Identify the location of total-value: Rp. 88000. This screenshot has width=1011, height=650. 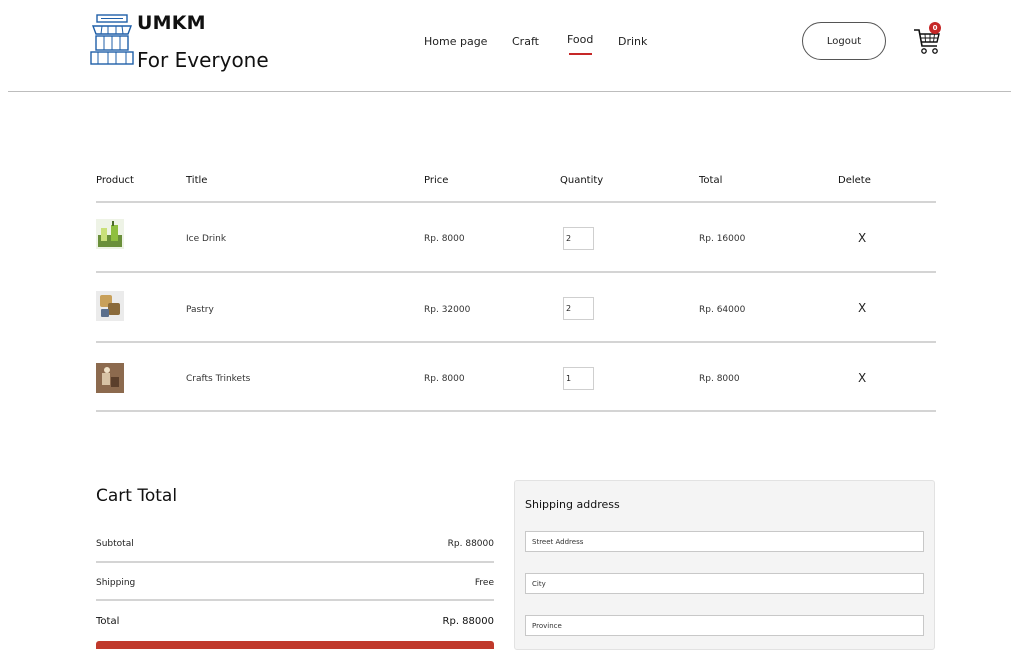
(468, 621).